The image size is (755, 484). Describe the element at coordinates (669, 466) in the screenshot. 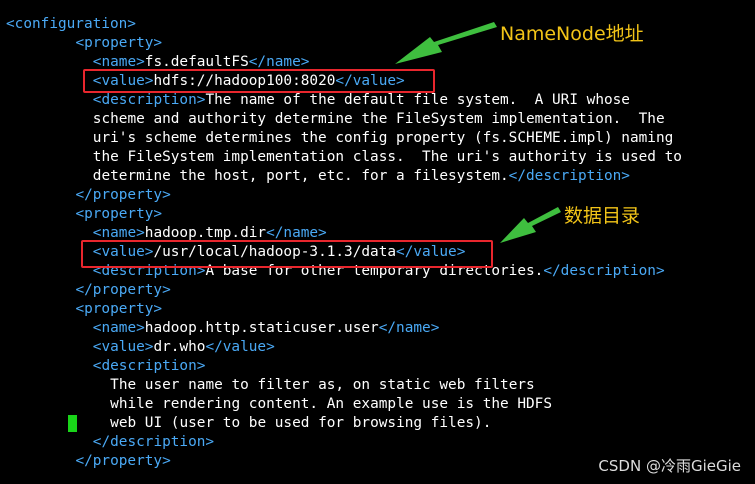

I see `watermark: CSDN @冷雨GieGie` at that location.